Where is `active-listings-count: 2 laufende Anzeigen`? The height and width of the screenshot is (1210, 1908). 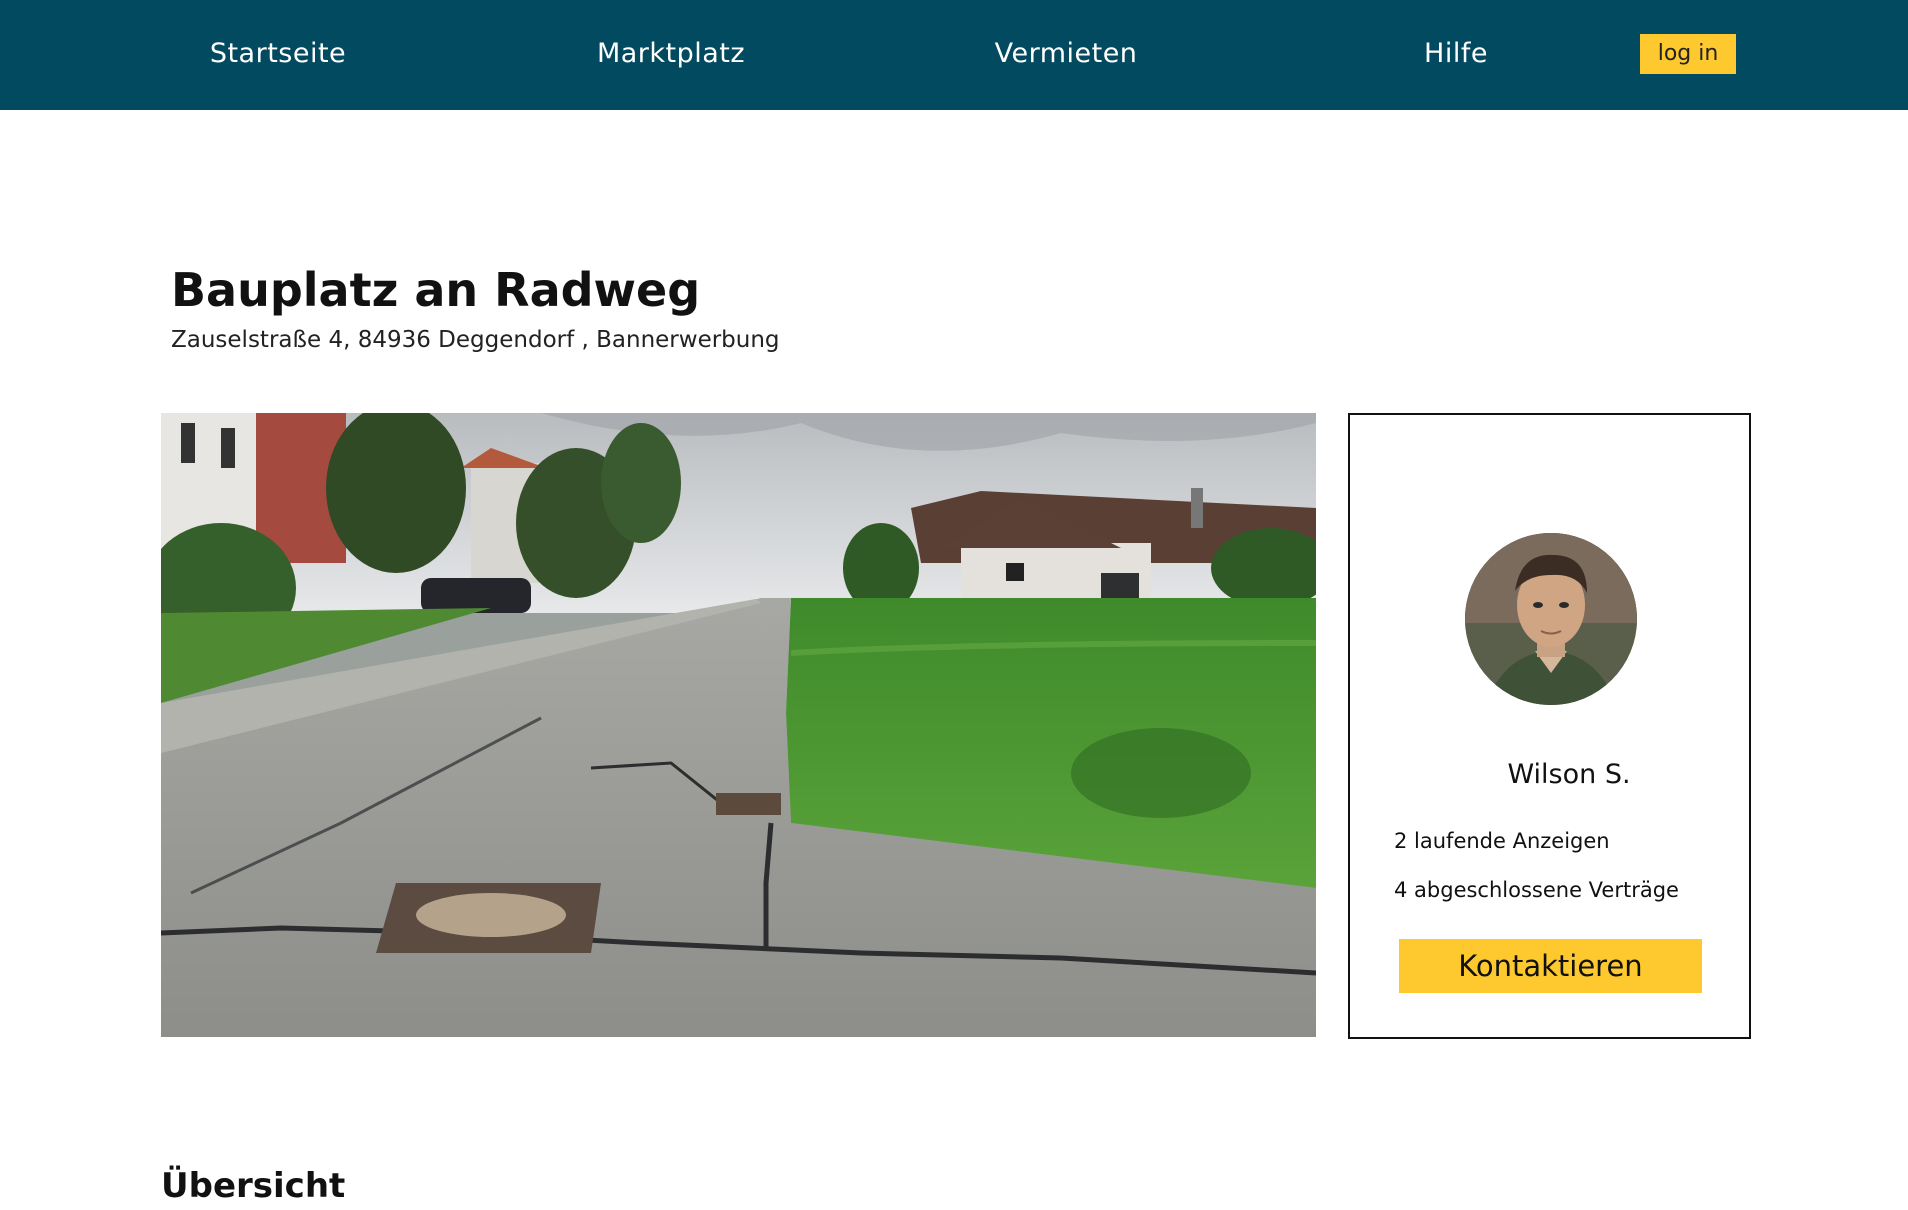 active-listings-count: 2 laufende Anzeigen is located at coordinates (1502, 841).